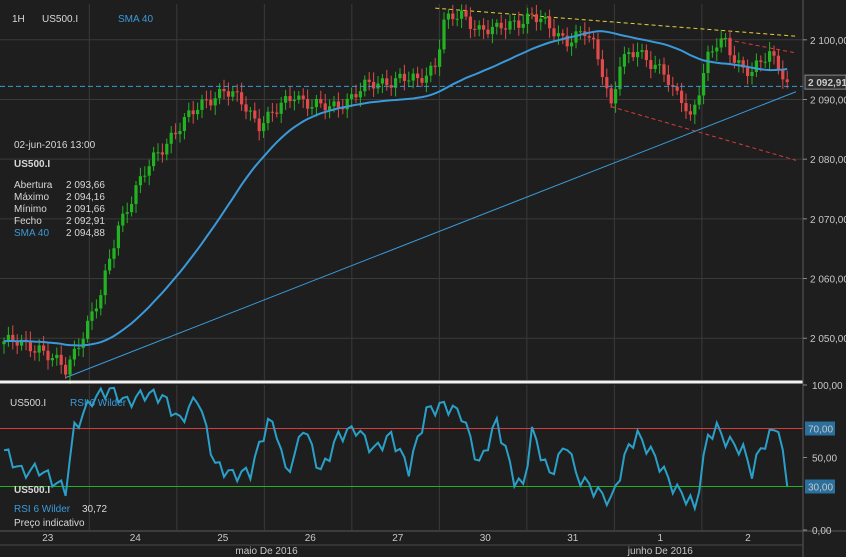 The width and height of the screenshot is (846, 557). What do you see at coordinates (98, 403) in the screenshot?
I see `rsi-legend: RSI 6 Wilder` at bounding box center [98, 403].